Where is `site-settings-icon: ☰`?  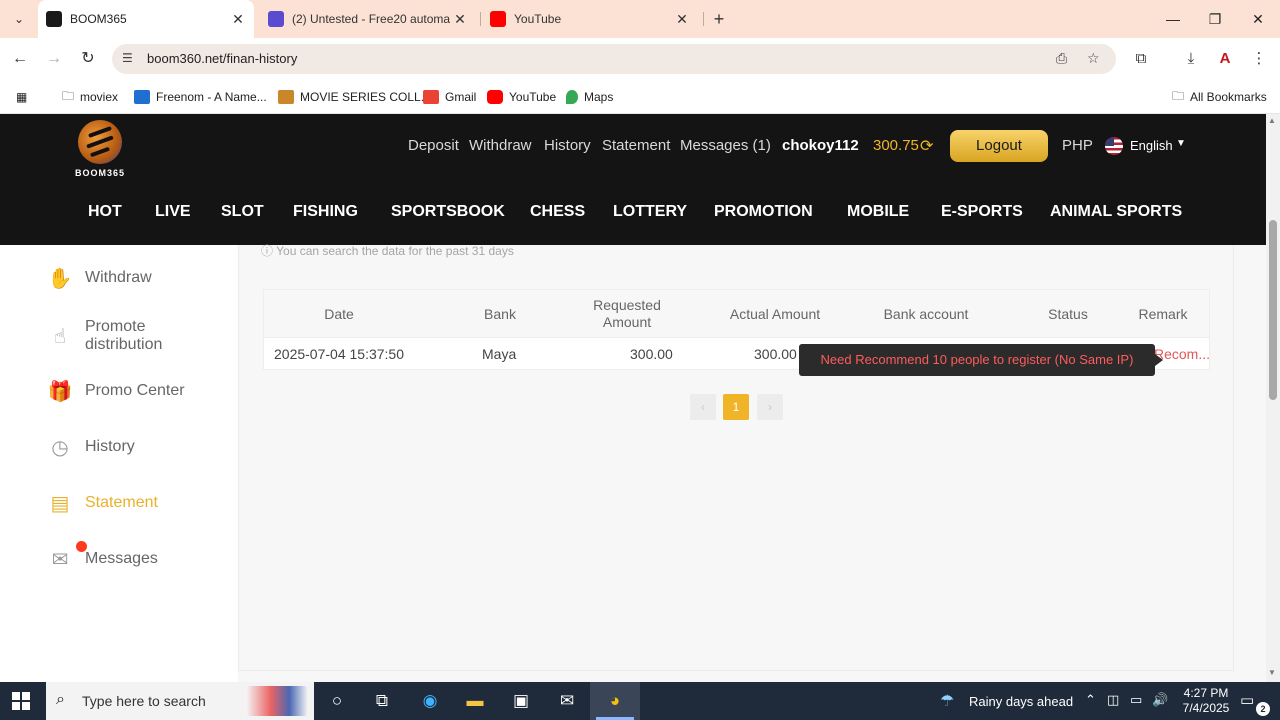 site-settings-icon: ☰ is located at coordinates (127, 58).